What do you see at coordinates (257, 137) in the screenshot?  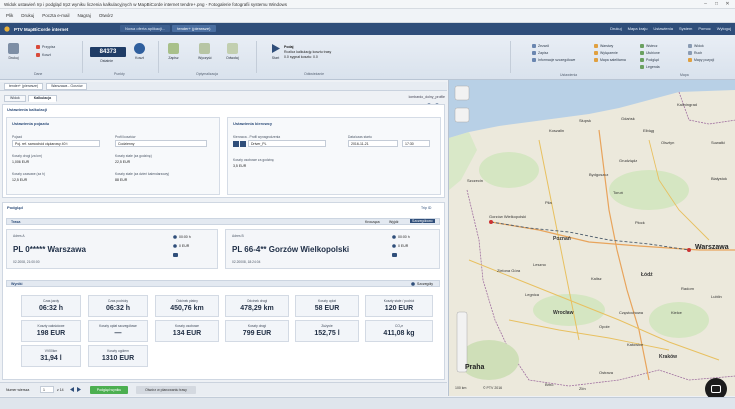 I see `driver-label: Kierowca - Profil wynagrodzenia` at bounding box center [257, 137].